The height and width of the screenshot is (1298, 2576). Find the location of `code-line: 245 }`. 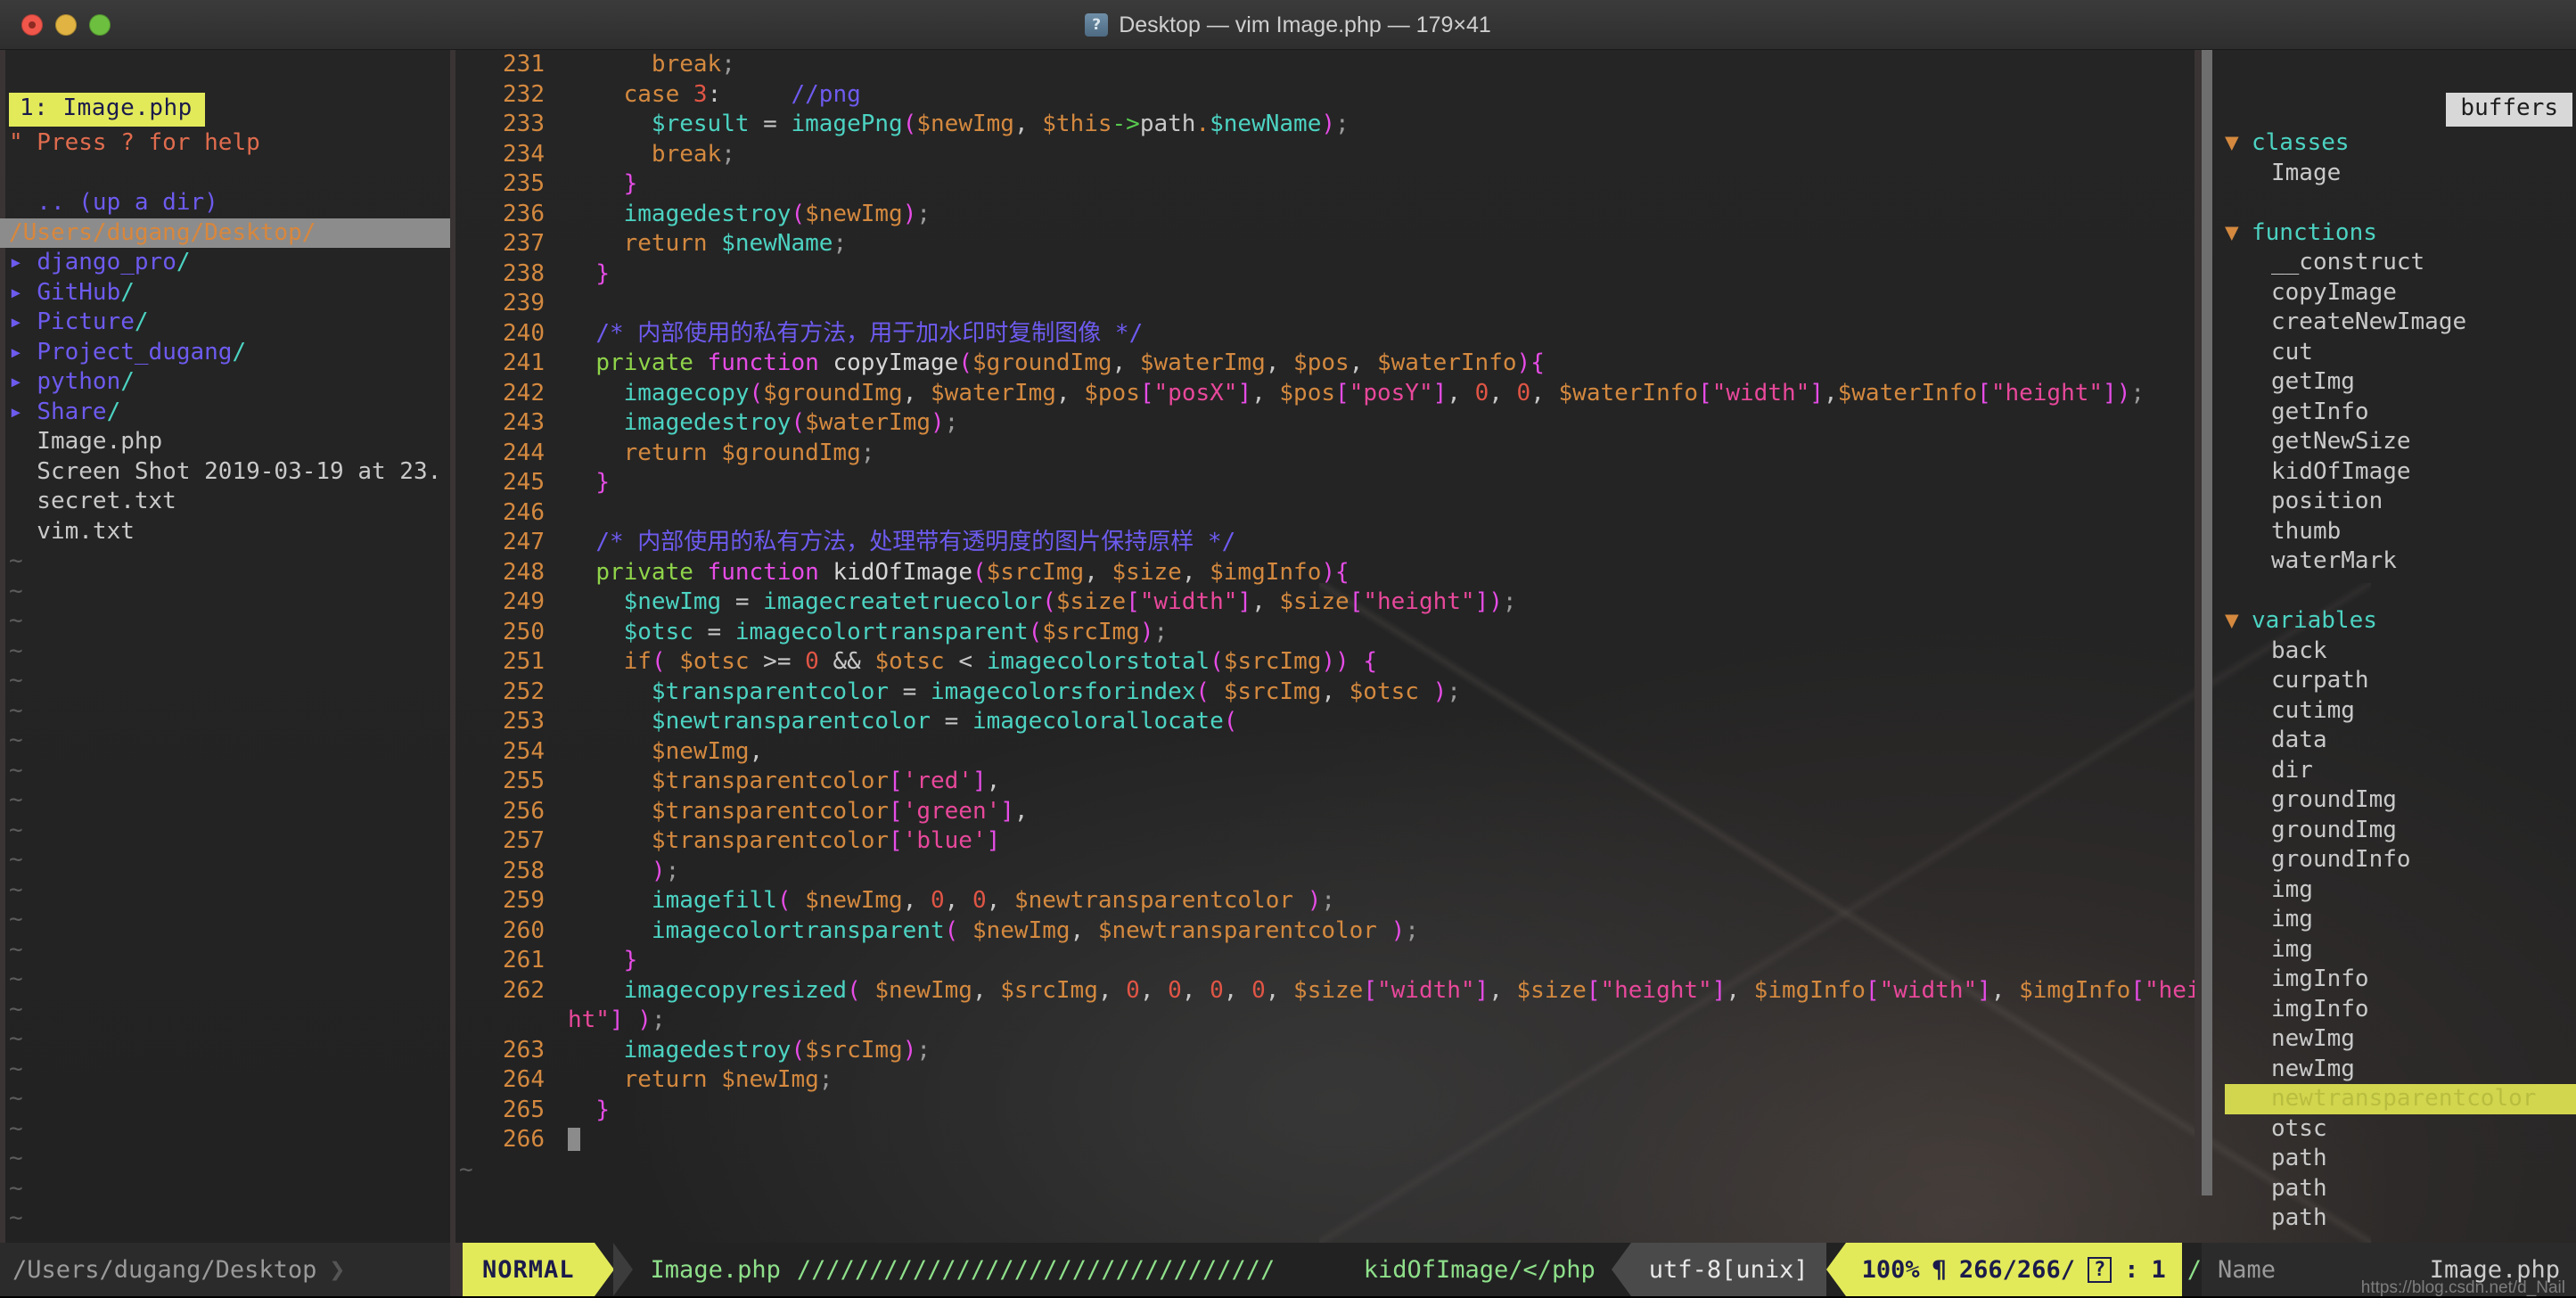

code-line: 245 } is located at coordinates (1331, 483).